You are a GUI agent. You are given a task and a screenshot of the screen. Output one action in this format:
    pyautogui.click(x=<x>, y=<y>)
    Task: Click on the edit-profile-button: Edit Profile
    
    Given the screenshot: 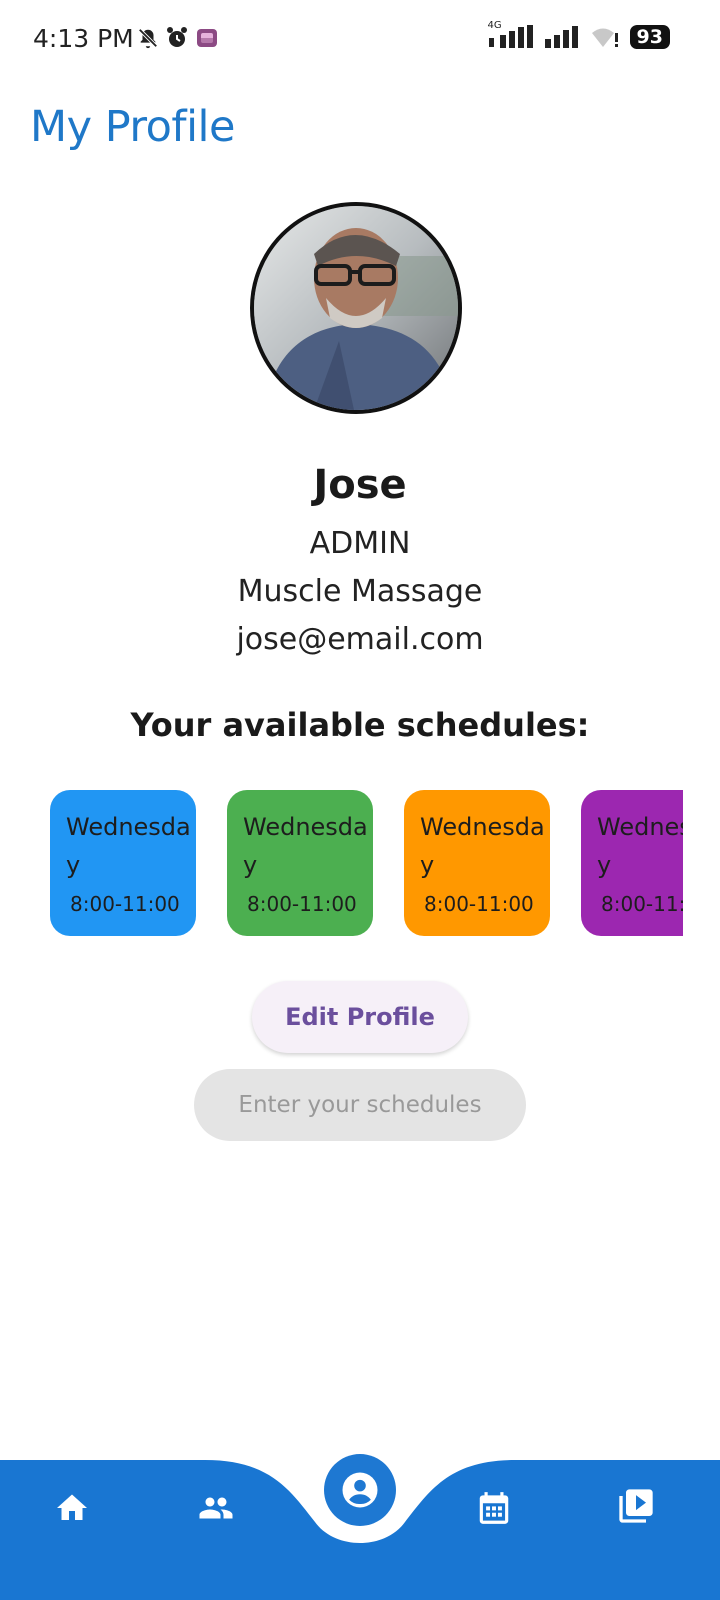 What is the action you would take?
    pyautogui.click(x=360, y=1017)
    